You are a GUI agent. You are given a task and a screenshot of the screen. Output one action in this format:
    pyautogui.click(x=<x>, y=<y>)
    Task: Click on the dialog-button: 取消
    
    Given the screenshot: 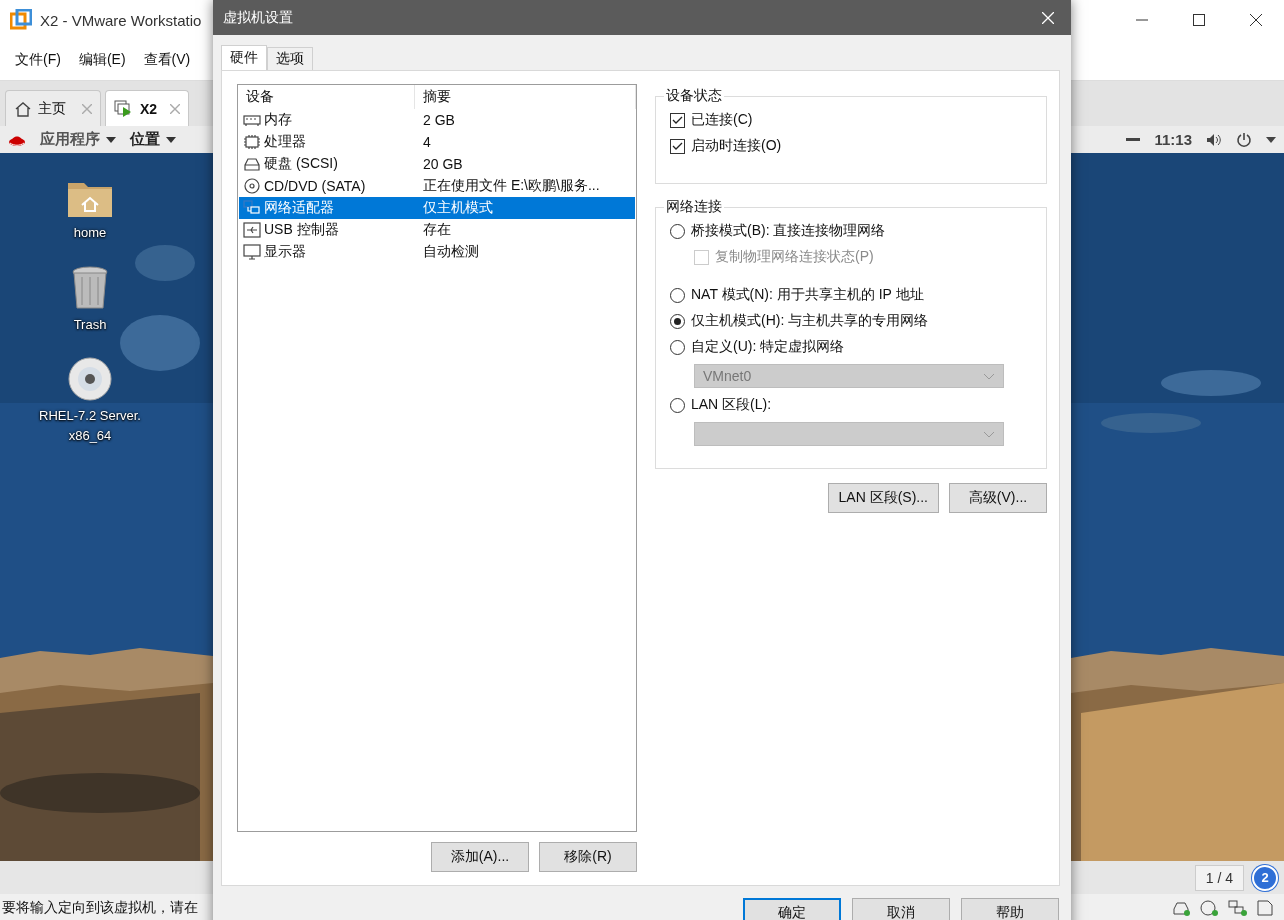 What is the action you would take?
    pyautogui.click(x=901, y=909)
    